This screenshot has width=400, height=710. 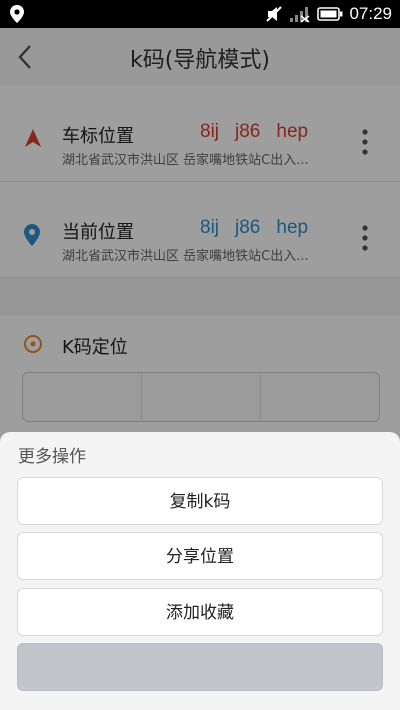 I want to click on copy-kcode-button: 复制k码, so click(x=200, y=501).